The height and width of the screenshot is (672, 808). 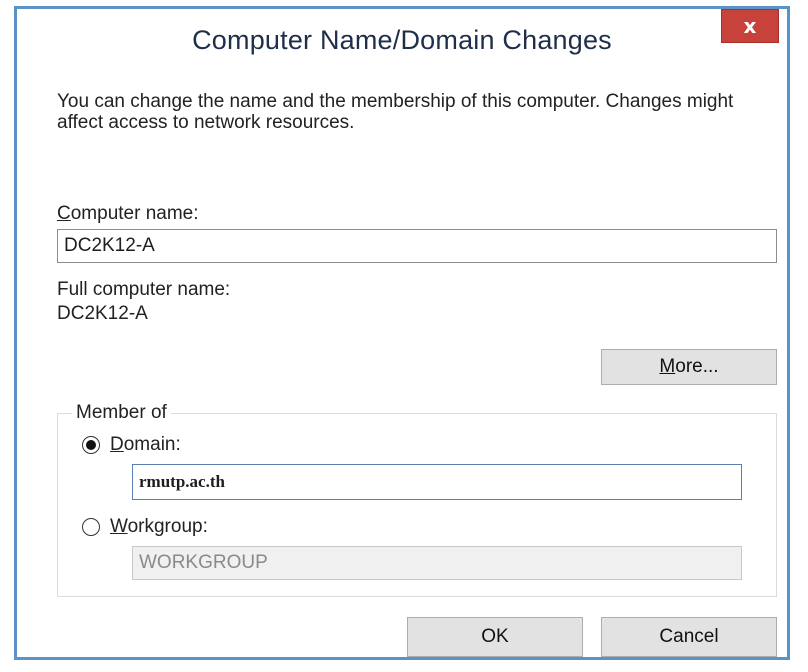 What do you see at coordinates (159, 527) in the screenshot?
I see `workgroup-label: Workgroup:` at bounding box center [159, 527].